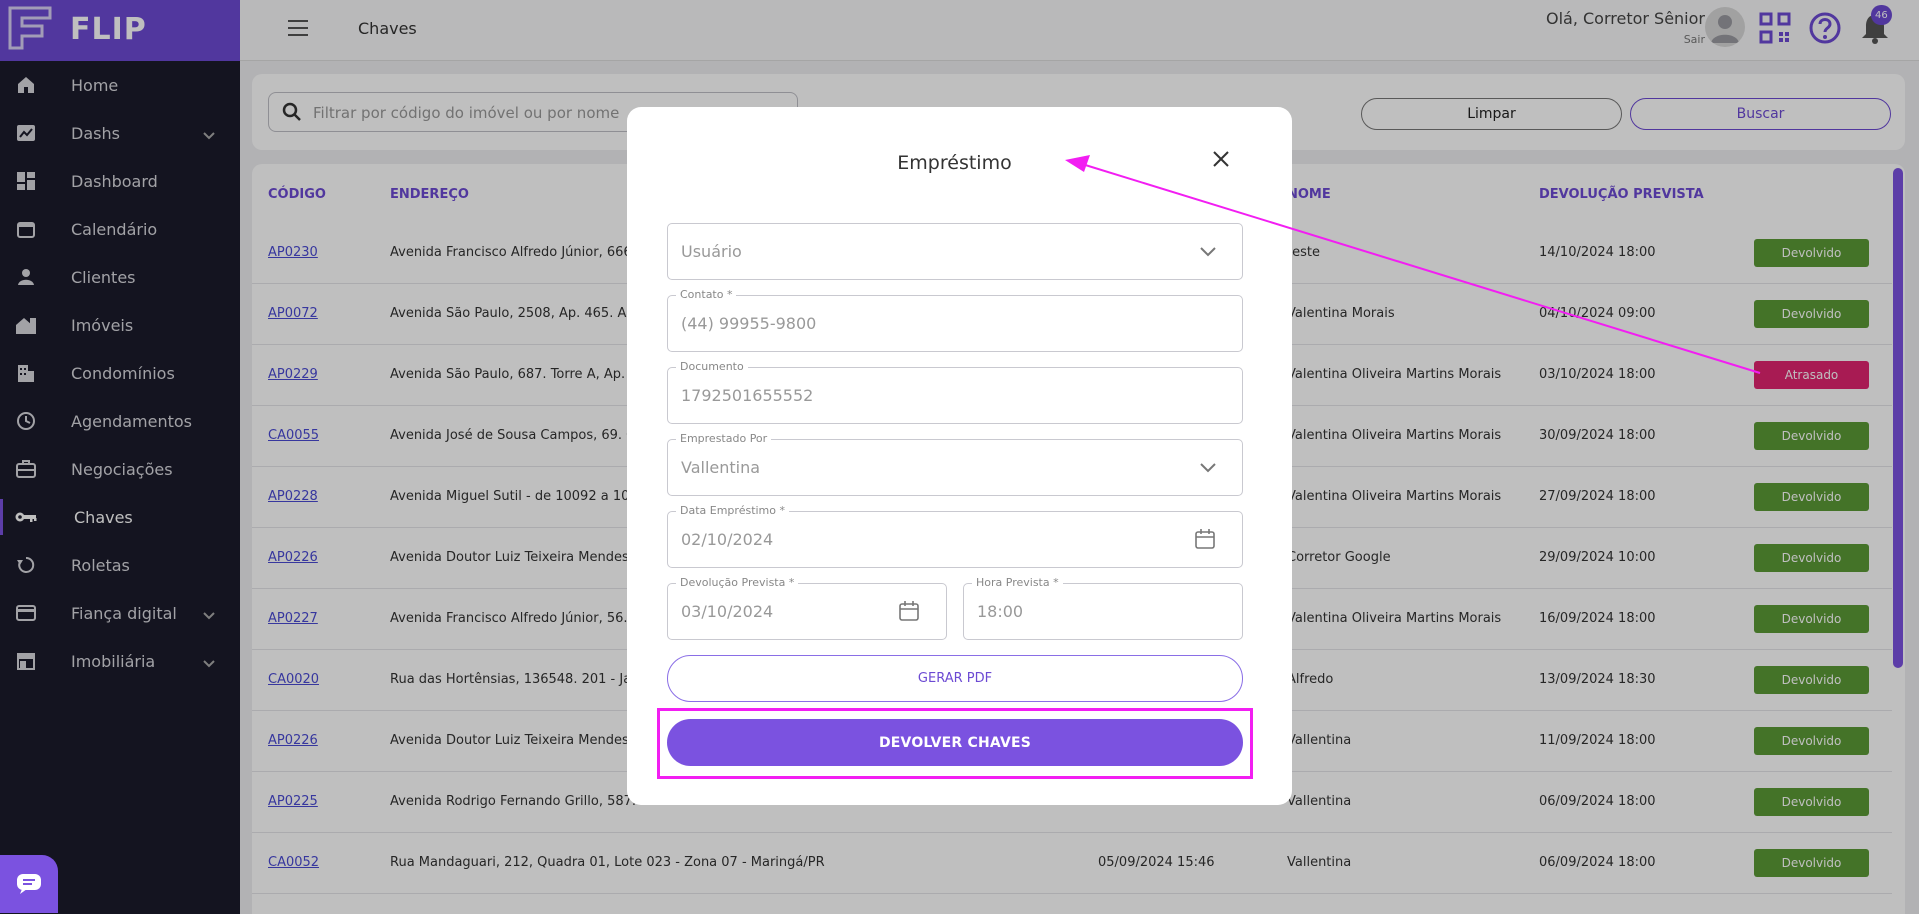 The image size is (1919, 914). I want to click on document-value: 1792501655552, so click(747, 395).